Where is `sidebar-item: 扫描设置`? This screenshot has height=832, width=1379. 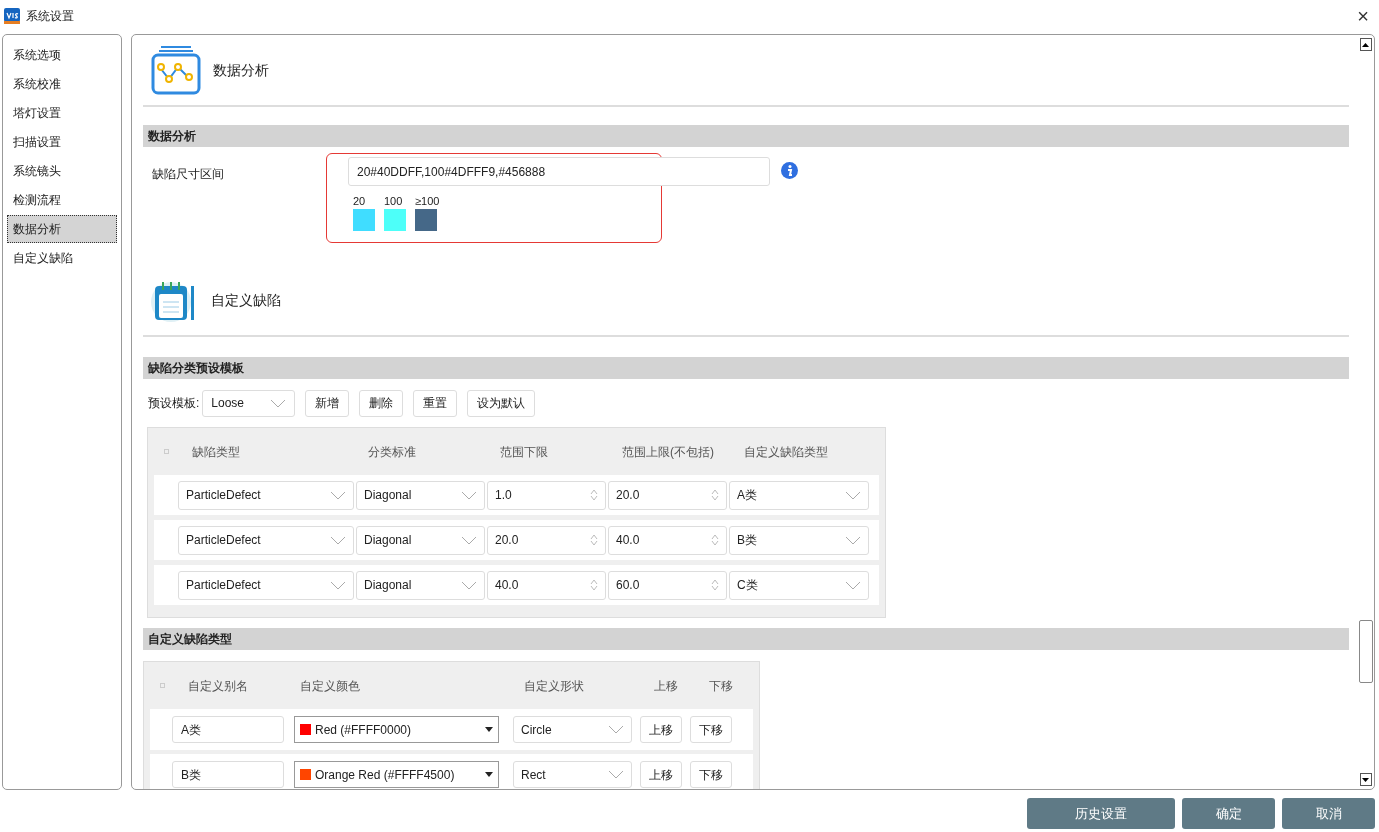 sidebar-item: 扫描设置 is located at coordinates (62, 142).